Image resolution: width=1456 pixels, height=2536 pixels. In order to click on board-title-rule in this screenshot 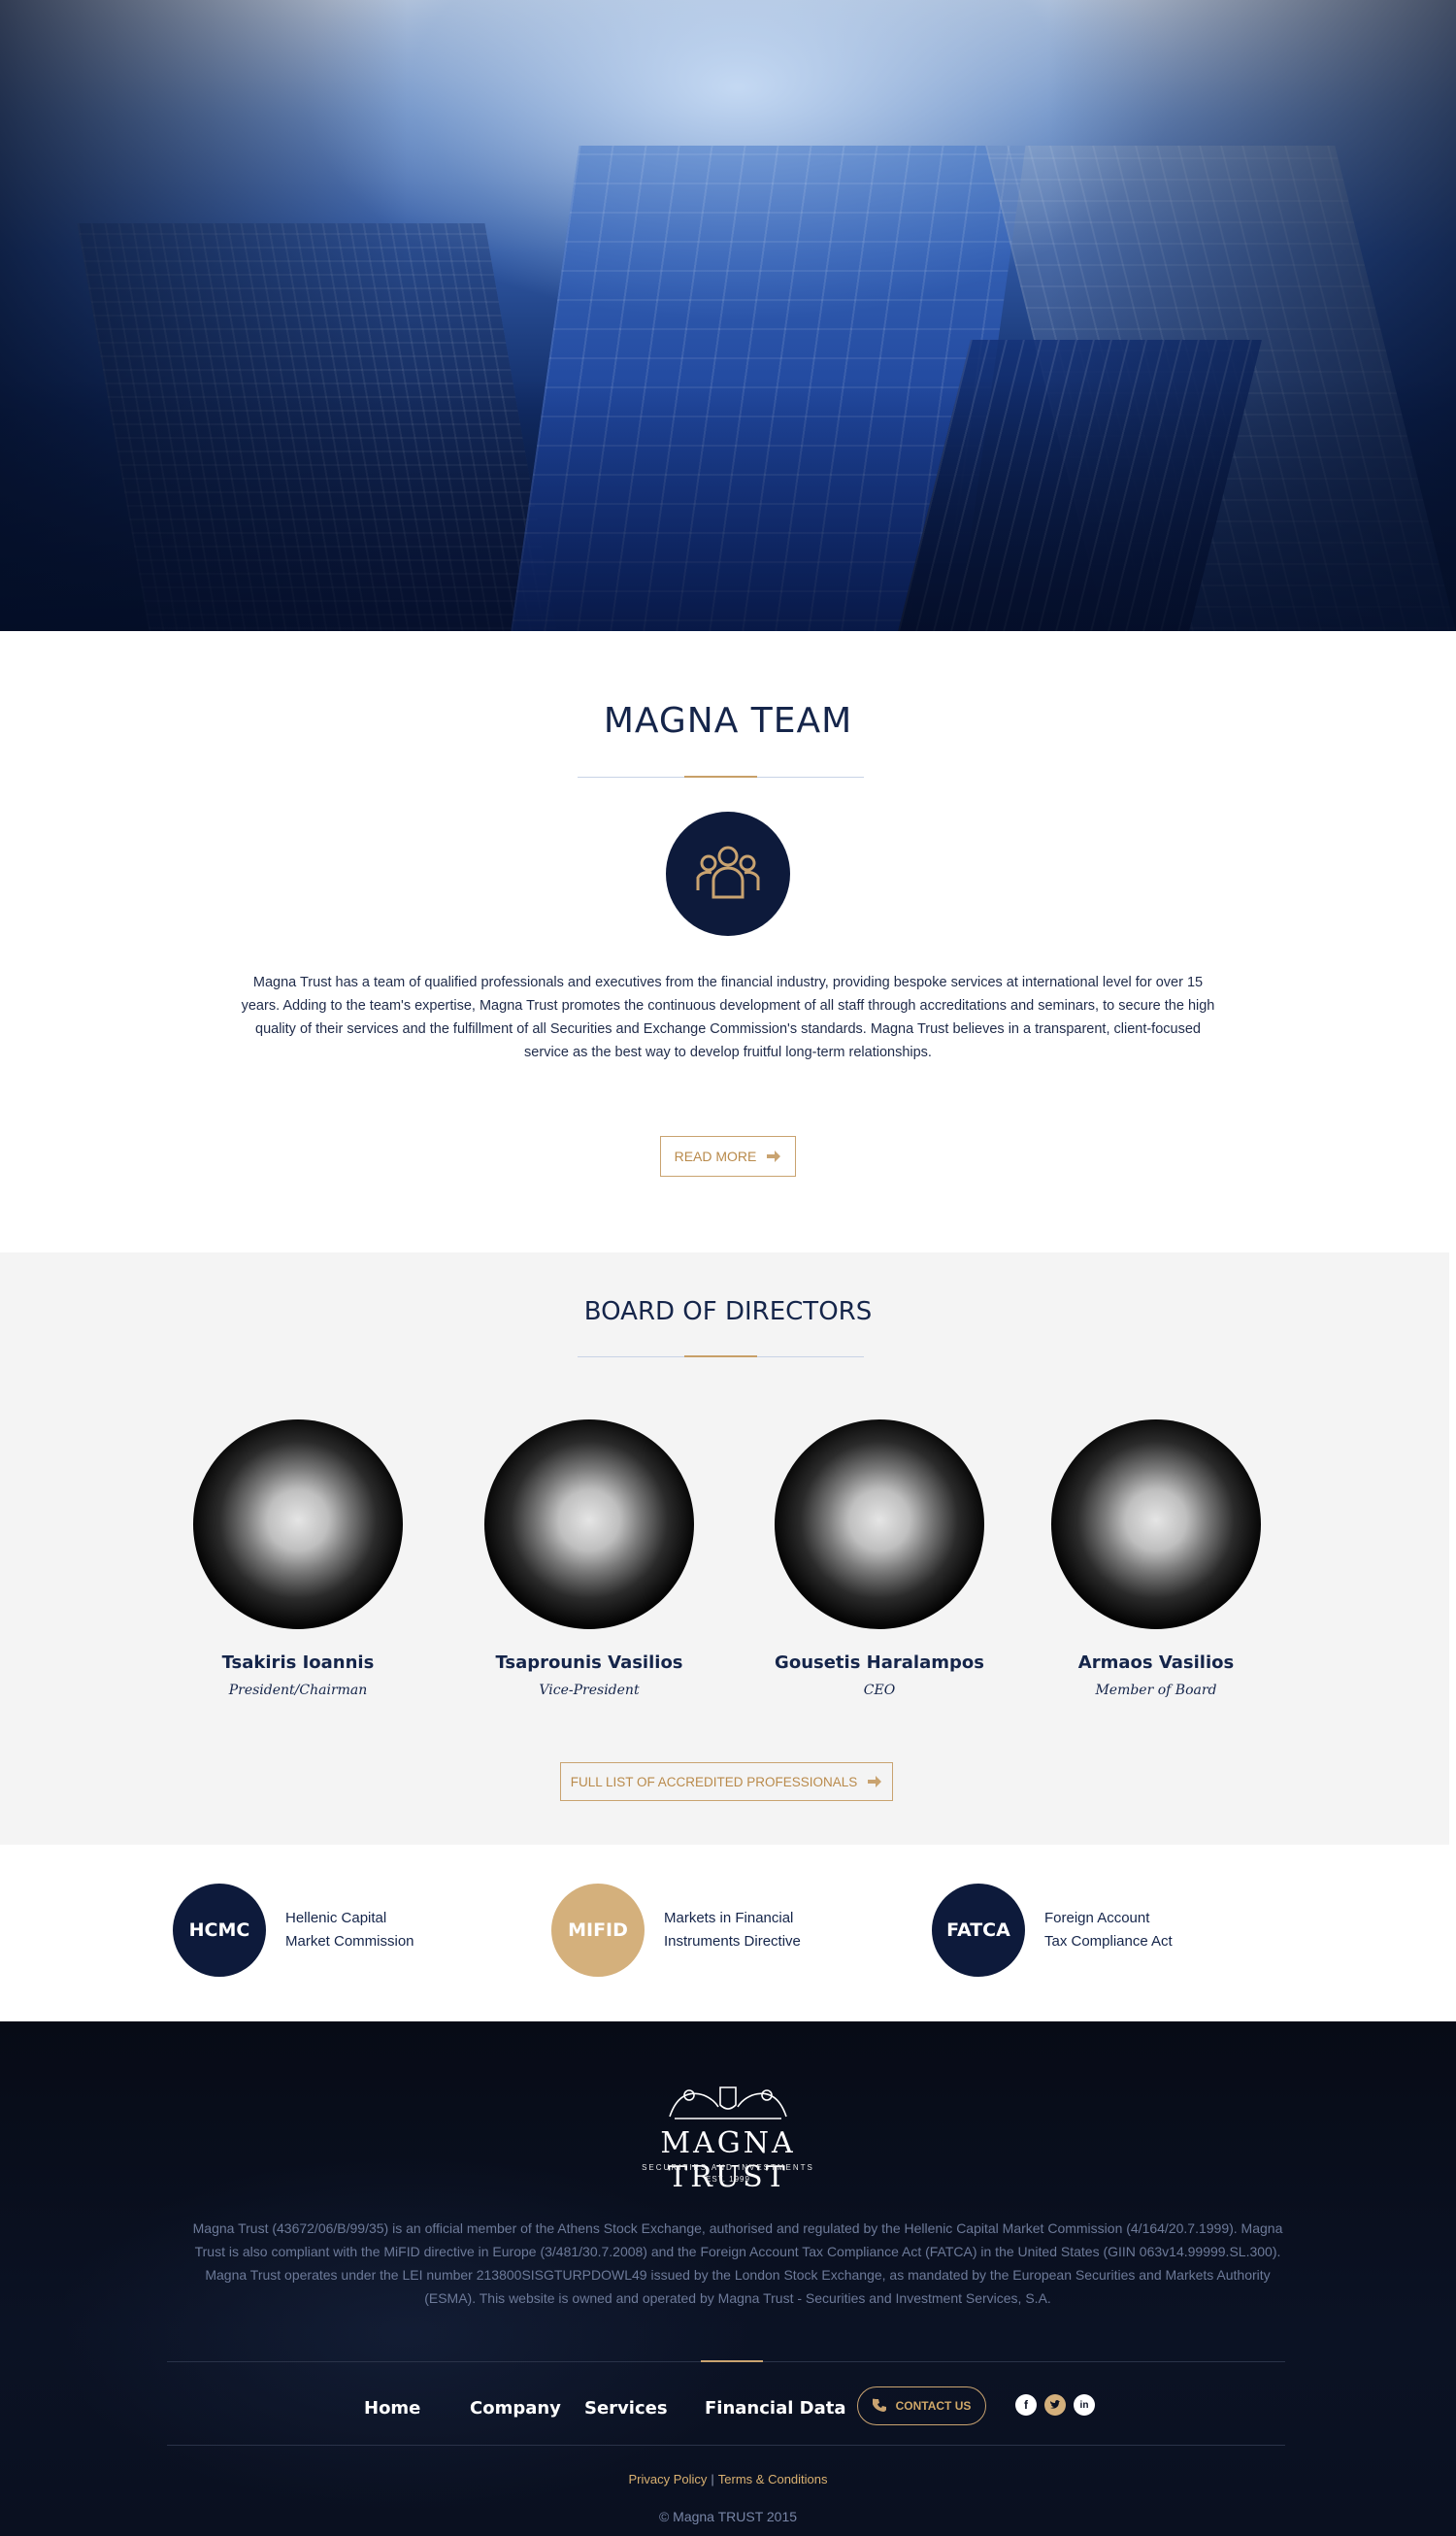, I will do `click(721, 1356)`.